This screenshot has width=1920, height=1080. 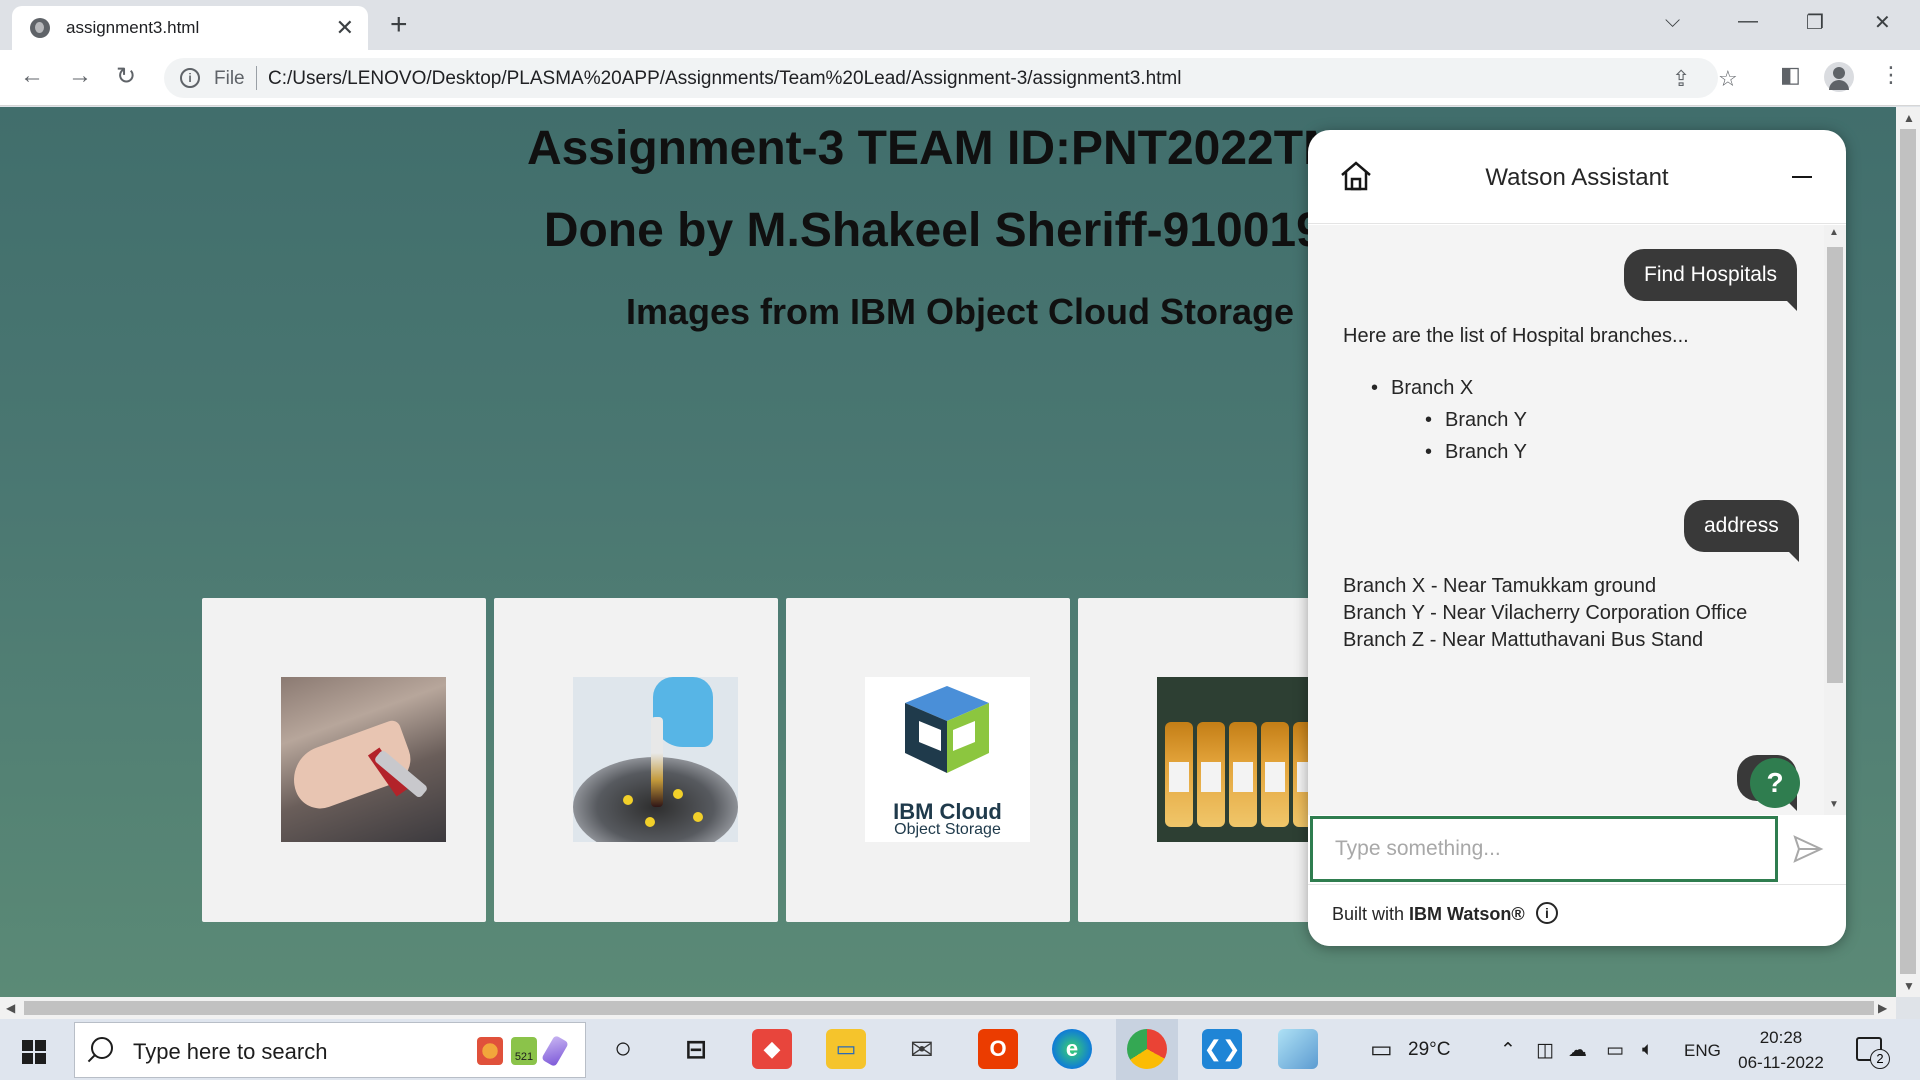 What do you see at coordinates (1381, 1049) in the screenshot?
I see `weather-icon: ▭` at bounding box center [1381, 1049].